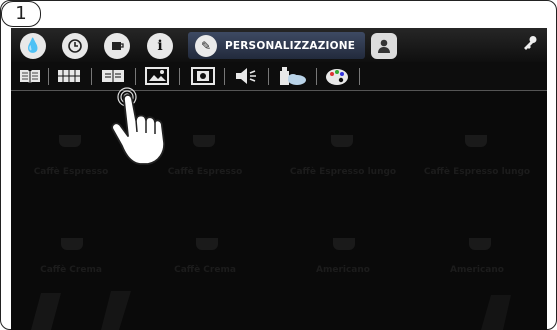  Describe the element at coordinates (203, 76) in the screenshot. I see `photo-frame-icon` at that location.